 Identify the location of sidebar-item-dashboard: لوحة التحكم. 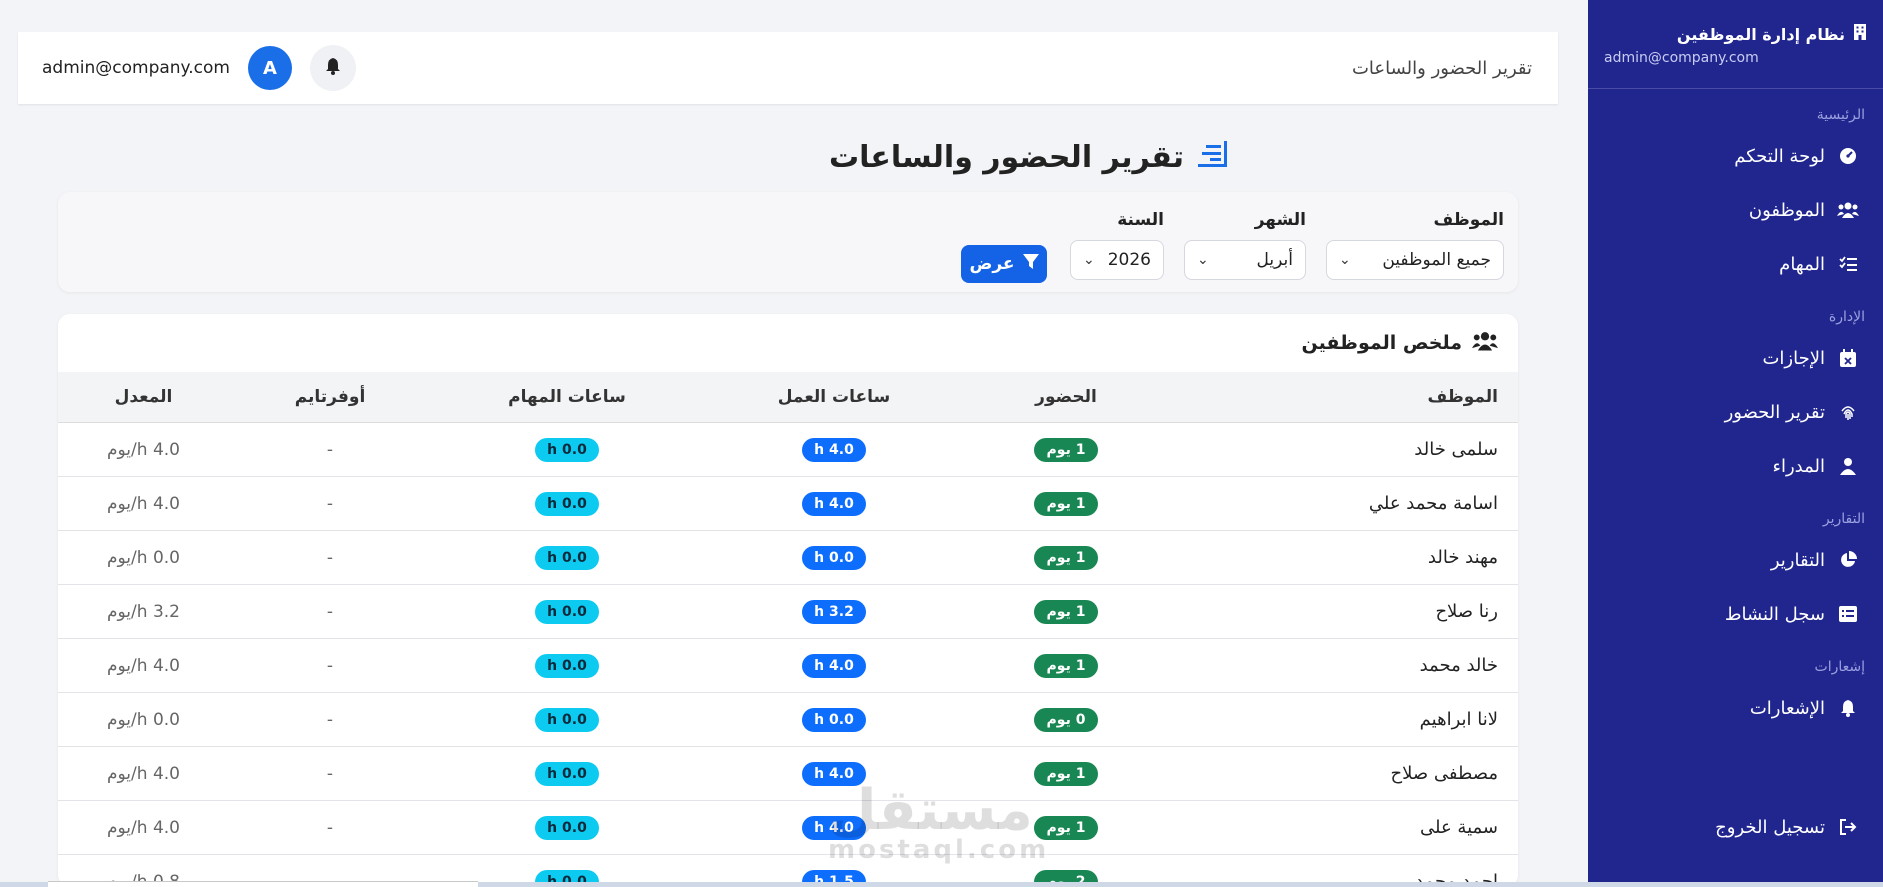
(1735, 156).